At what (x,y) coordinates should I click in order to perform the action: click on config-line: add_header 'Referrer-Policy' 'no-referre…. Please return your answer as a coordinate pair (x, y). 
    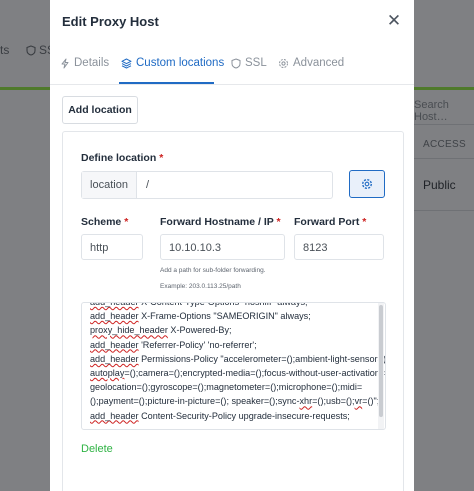
    Looking at the image, I should click on (234, 345).